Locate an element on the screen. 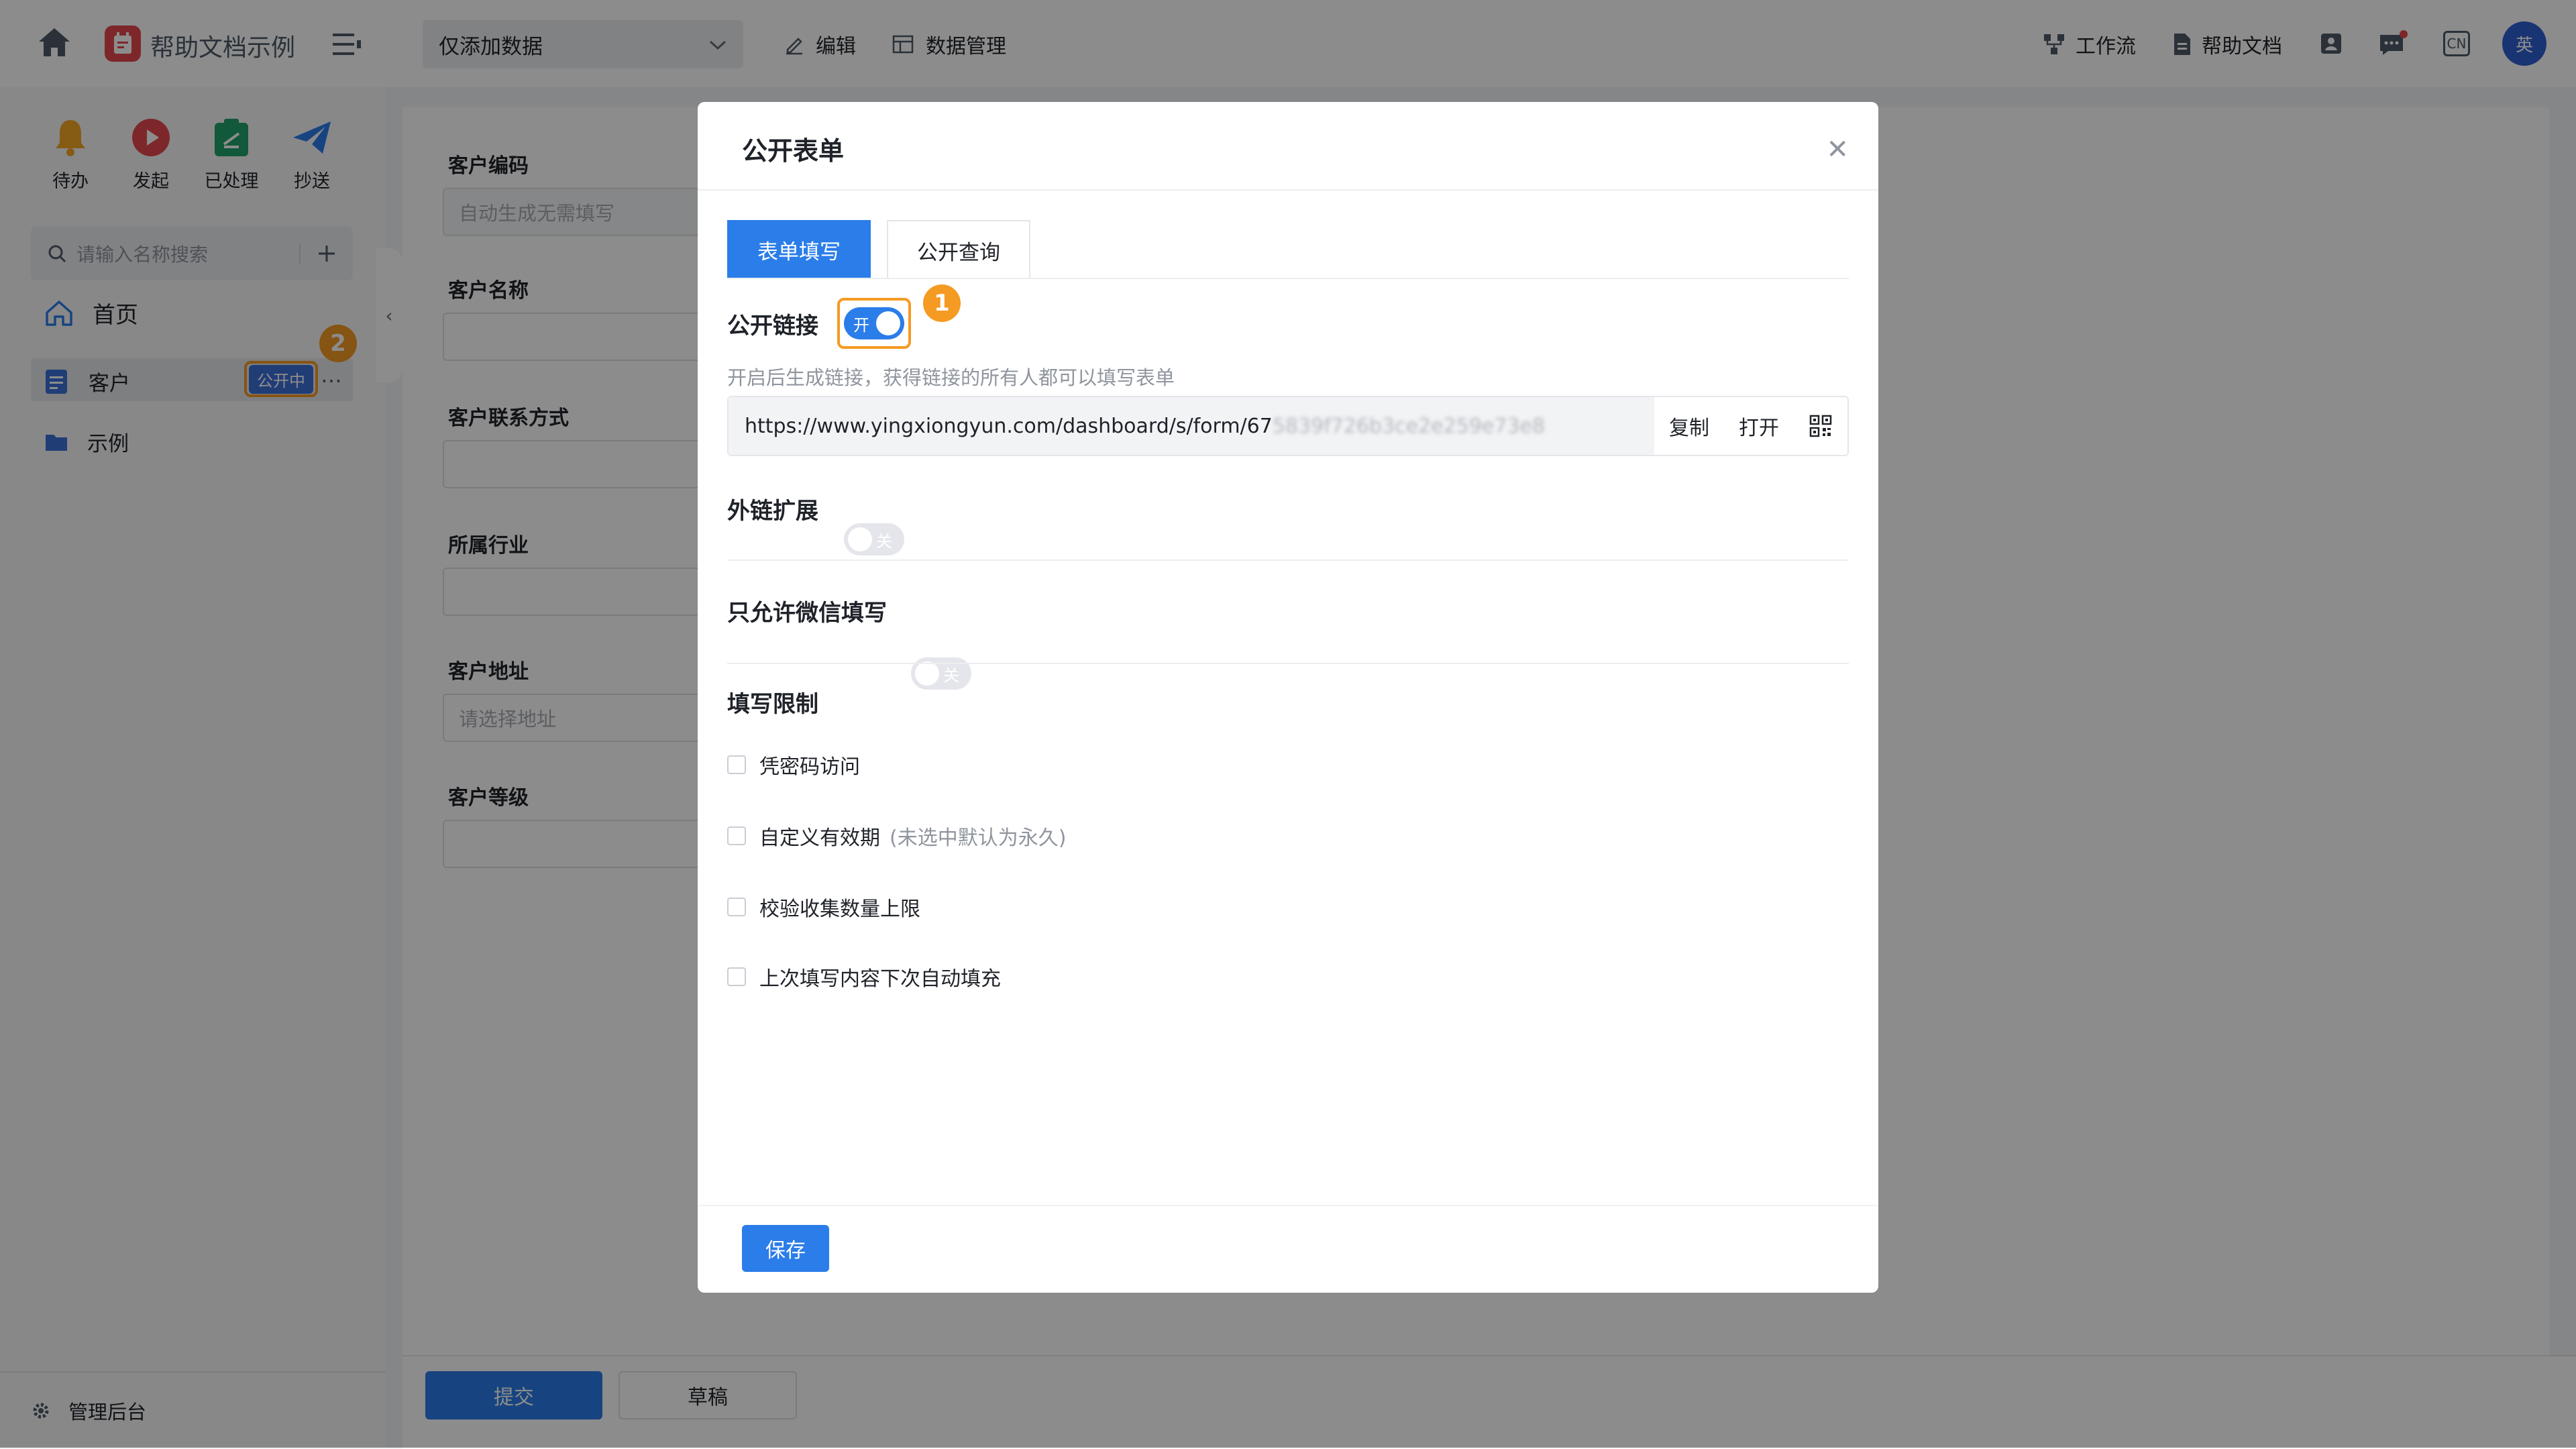 The width and height of the screenshot is (2576, 1449). modal-footer-divider is located at coordinates (1288, 1205).